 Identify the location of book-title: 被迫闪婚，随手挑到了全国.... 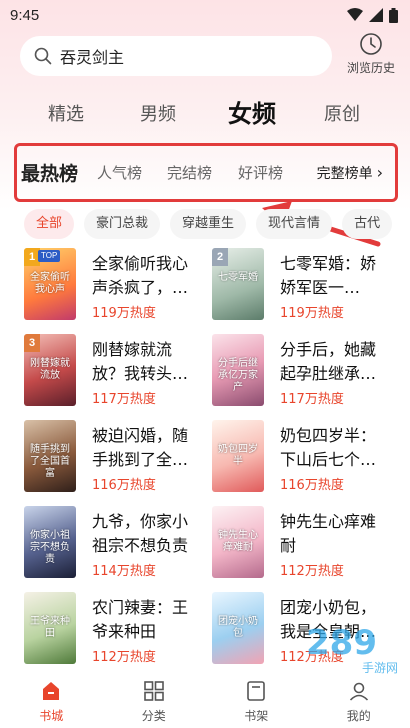
(140, 447).